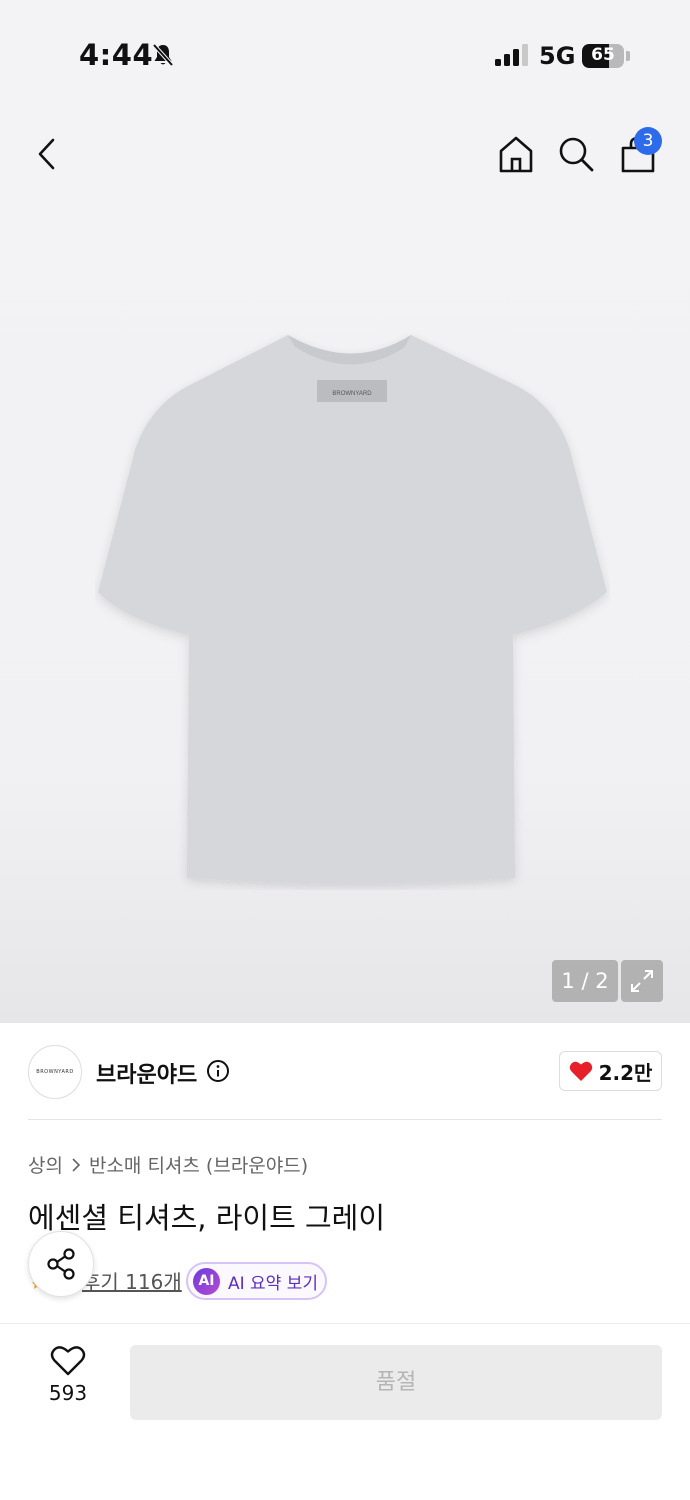 This screenshot has width=690, height=1500. Describe the element at coordinates (585, 981) in the screenshot. I see `image-page-indicator: 1 / 2` at that location.